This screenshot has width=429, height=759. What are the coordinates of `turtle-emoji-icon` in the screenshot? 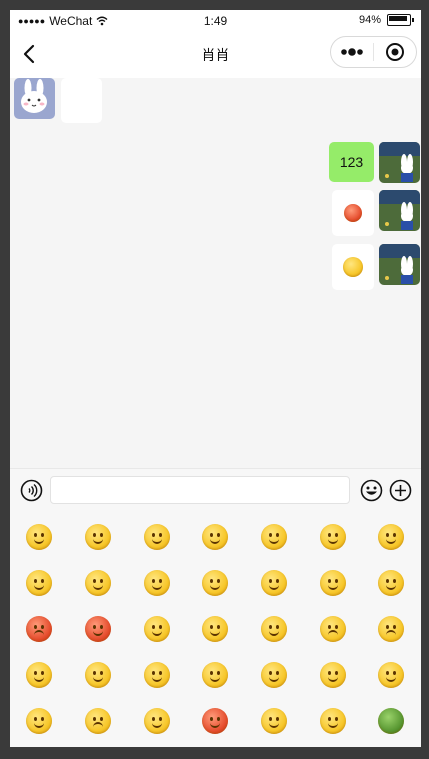 It's located at (391, 721).